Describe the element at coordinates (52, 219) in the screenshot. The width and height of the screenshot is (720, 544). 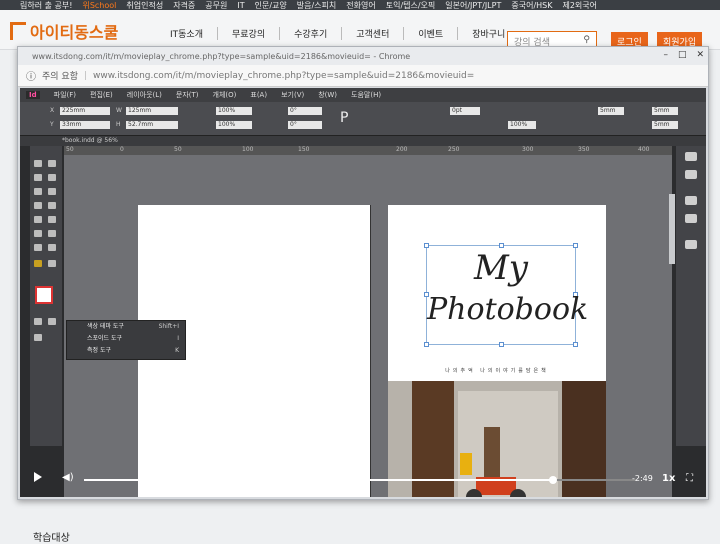
I see `rectangle-tool-icon` at that location.